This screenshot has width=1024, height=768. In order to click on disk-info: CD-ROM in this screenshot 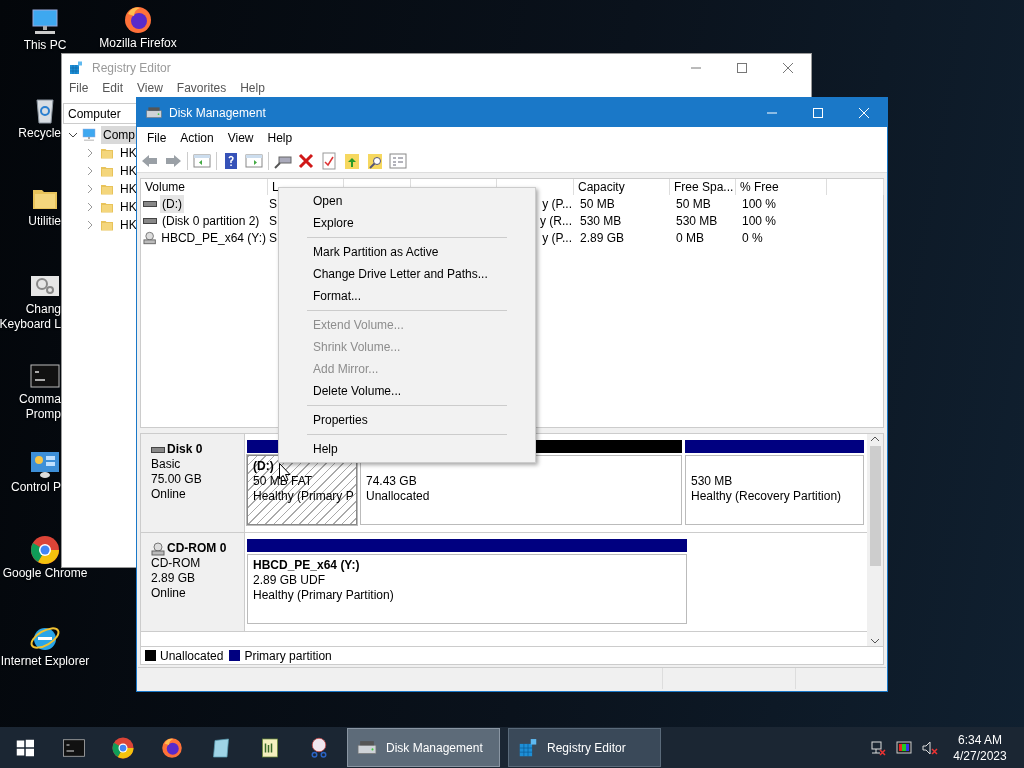, I will do `click(176, 563)`.